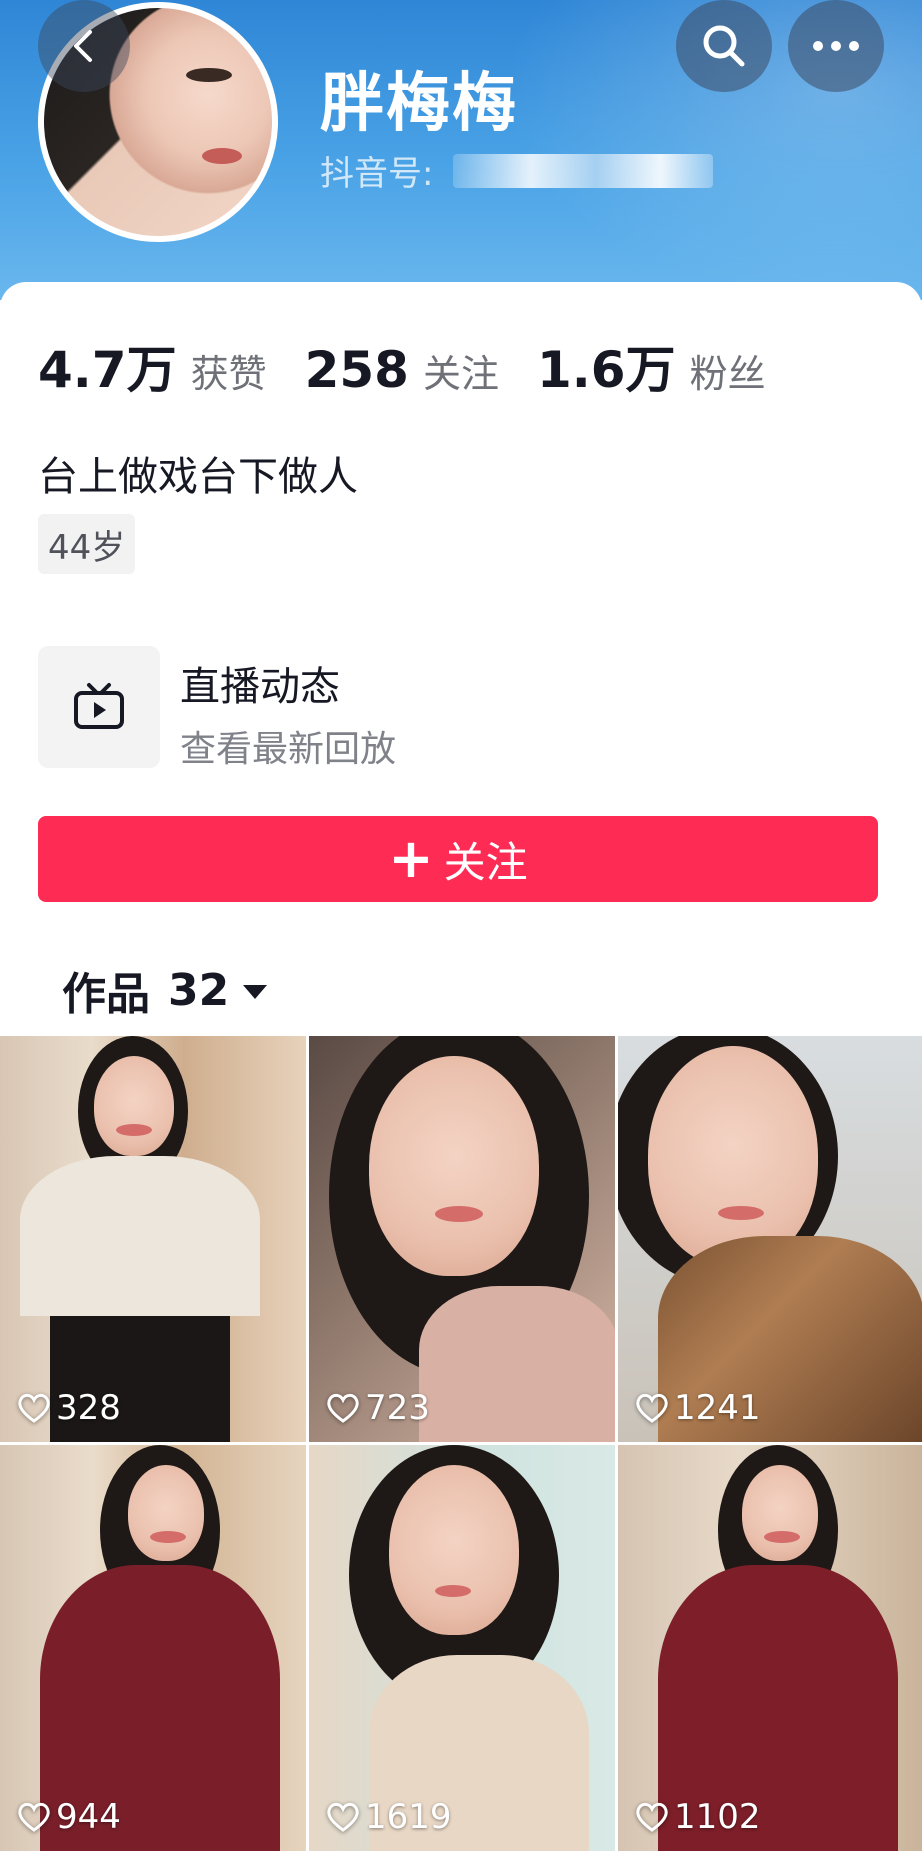  What do you see at coordinates (228, 374) in the screenshot?
I see `stat-likes-label: 获赞` at bounding box center [228, 374].